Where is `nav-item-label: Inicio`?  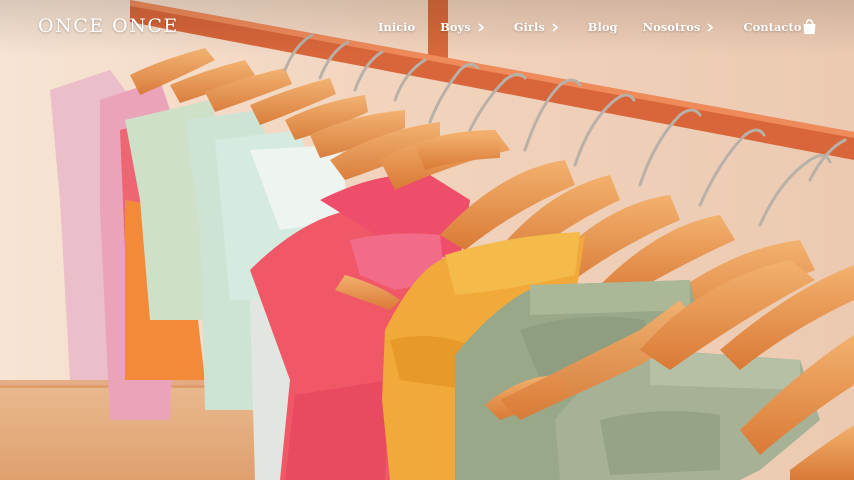
nav-item-label: Inicio is located at coordinates (397, 27).